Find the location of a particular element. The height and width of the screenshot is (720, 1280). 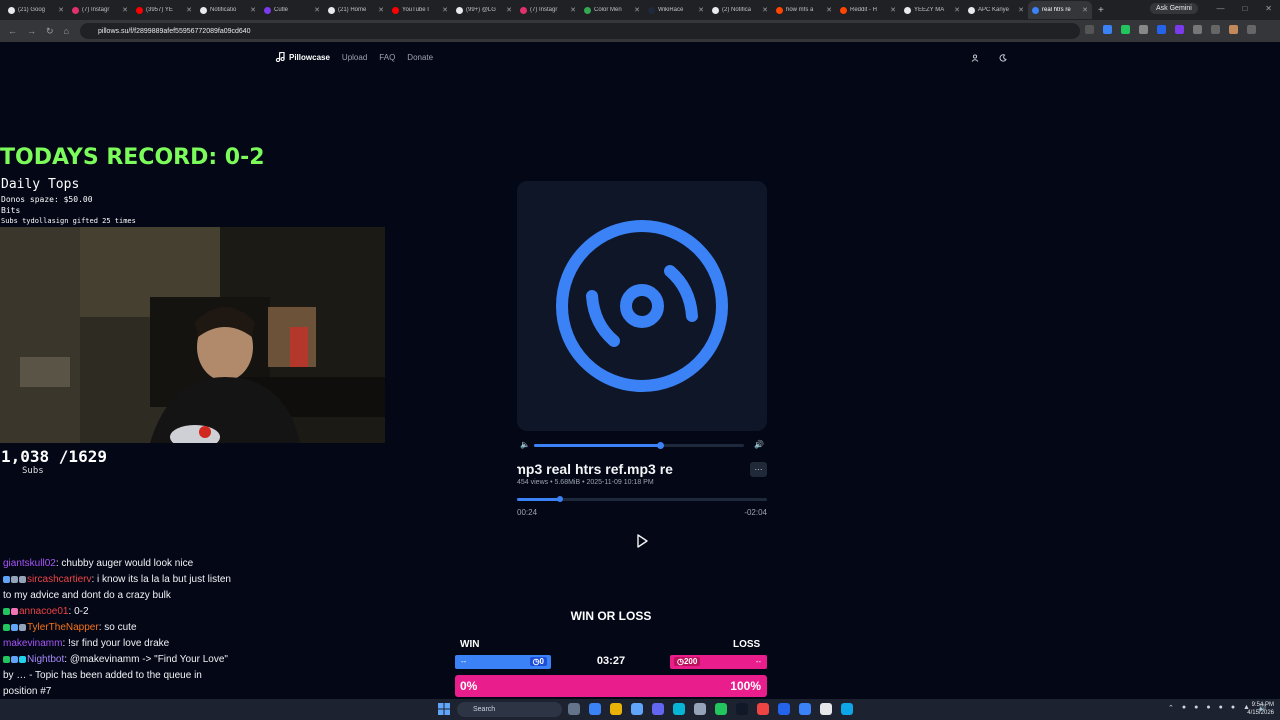

windows-start-icon is located at coordinates (444, 709).